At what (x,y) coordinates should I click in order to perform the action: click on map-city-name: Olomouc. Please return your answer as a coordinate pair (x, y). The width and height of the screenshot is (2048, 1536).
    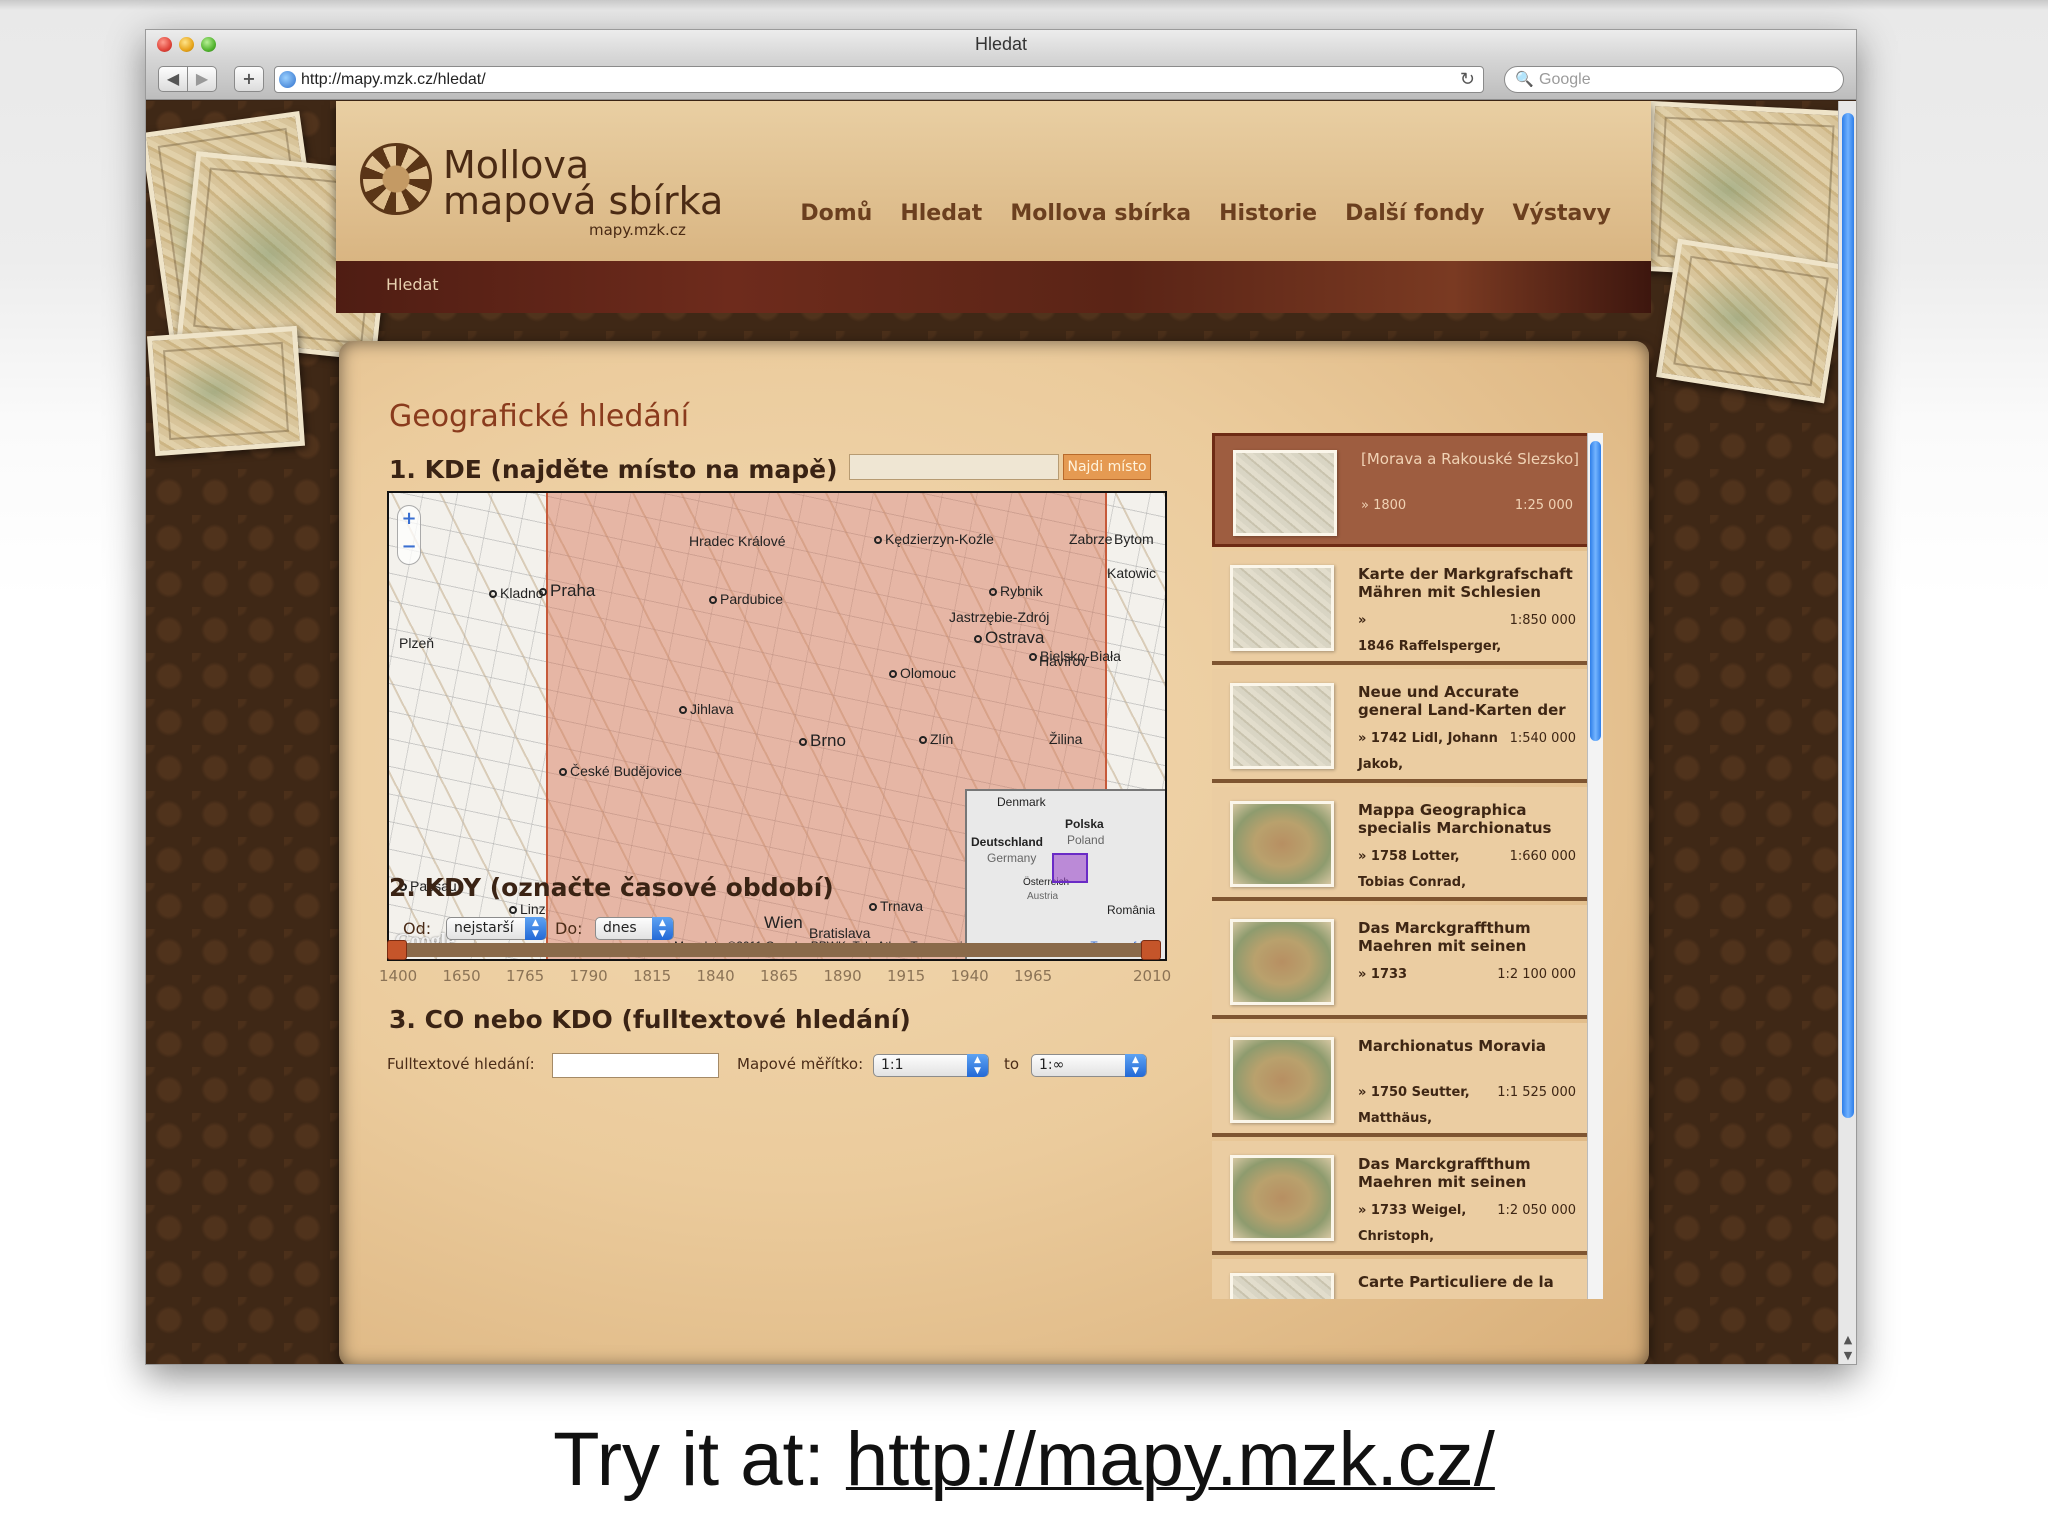
    Looking at the image, I should click on (928, 673).